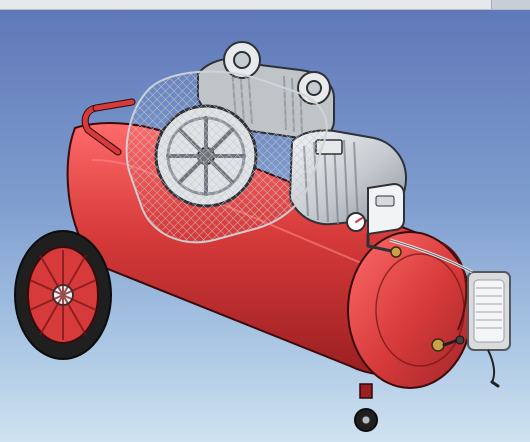 The image size is (530, 442). What do you see at coordinates (489, 329) in the screenshot?
I see `air-hose-reel` at bounding box center [489, 329].